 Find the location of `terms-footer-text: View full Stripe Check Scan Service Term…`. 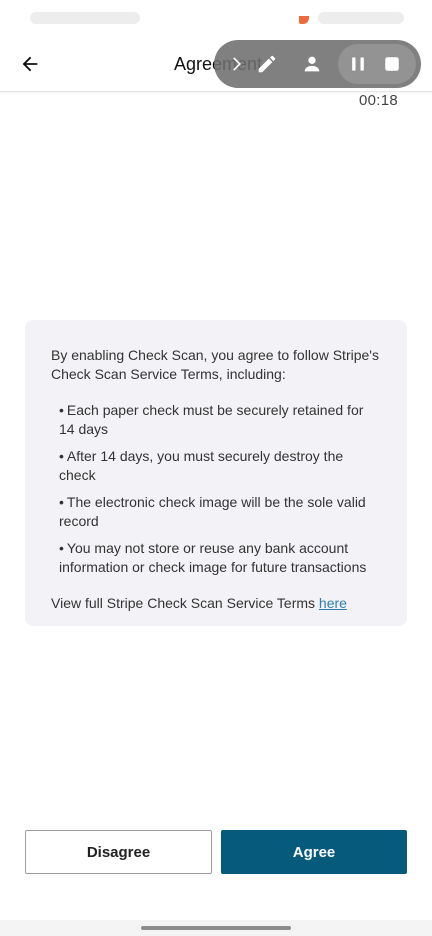

terms-footer-text: View full Stripe Check Scan Service Term… is located at coordinates (183, 603).